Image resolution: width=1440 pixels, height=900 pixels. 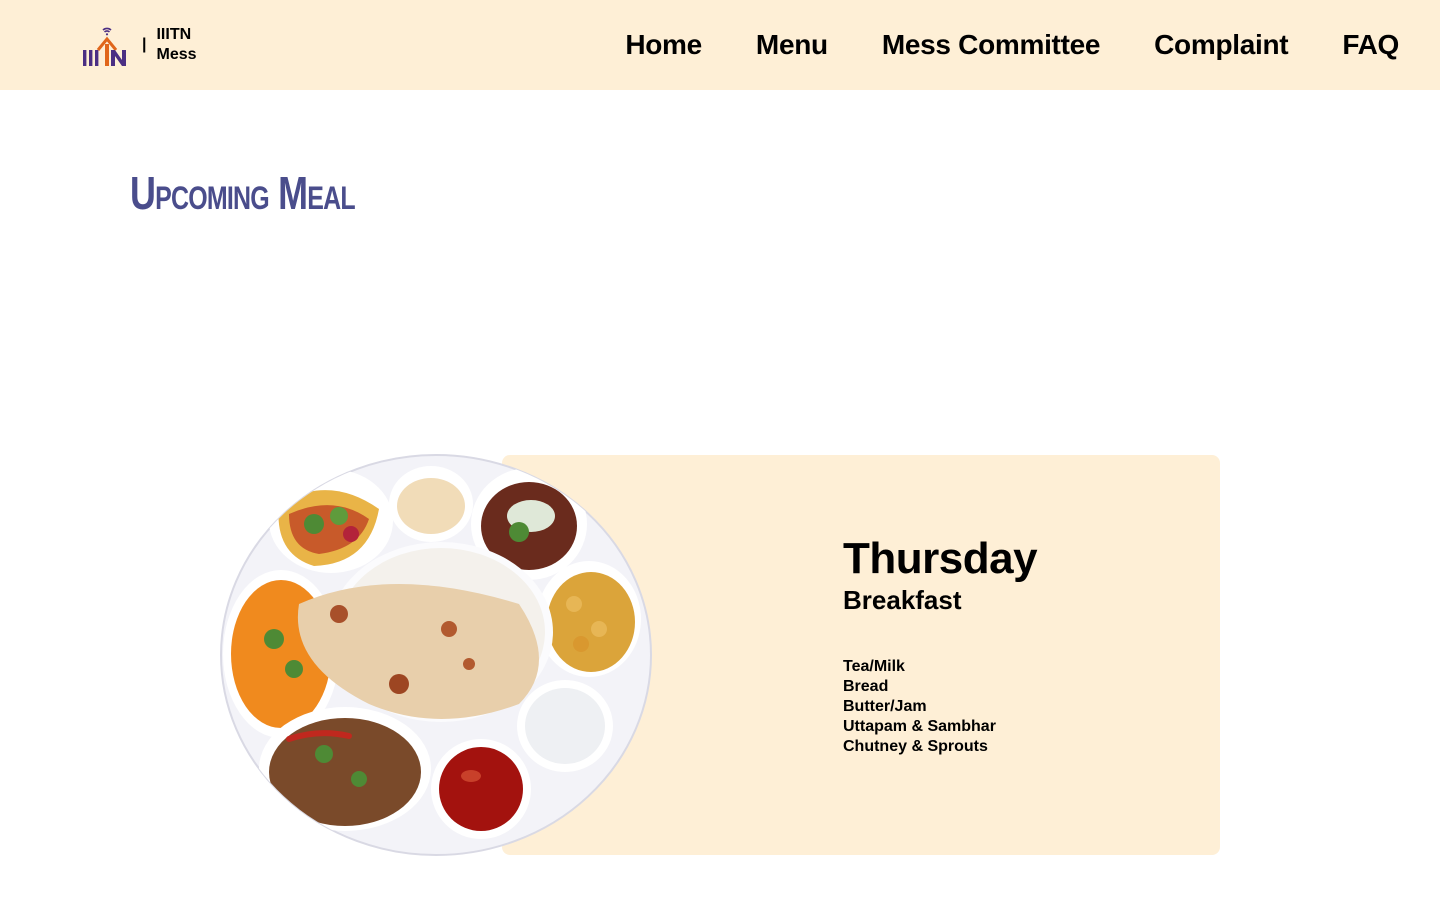 I want to click on meal-item: Butter/Jam, so click(x=885, y=706).